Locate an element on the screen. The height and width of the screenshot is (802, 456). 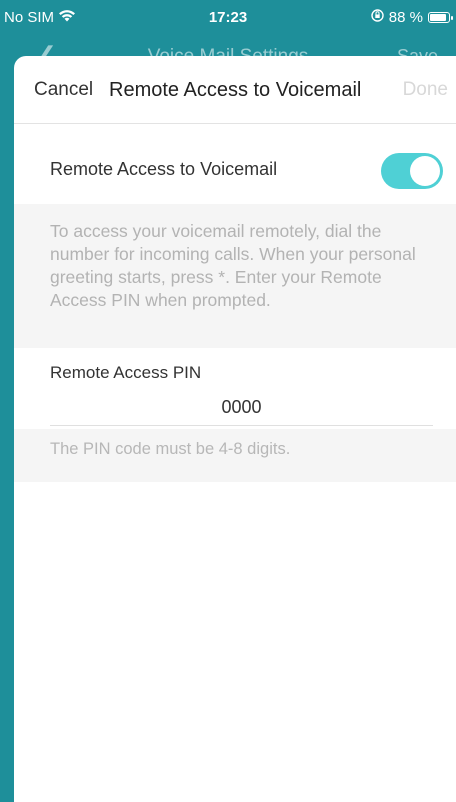
toggle-knob is located at coordinates (425, 171).